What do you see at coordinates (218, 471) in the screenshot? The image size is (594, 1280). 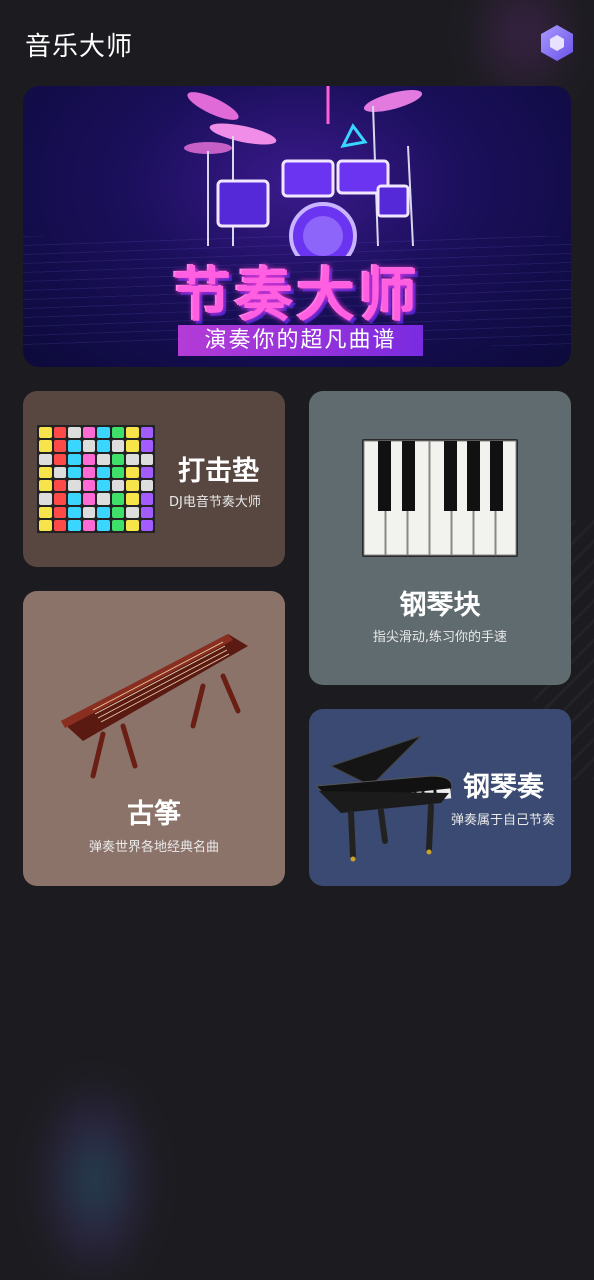 I see `drum-pad-title: 打击垫` at bounding box center [218, 471].